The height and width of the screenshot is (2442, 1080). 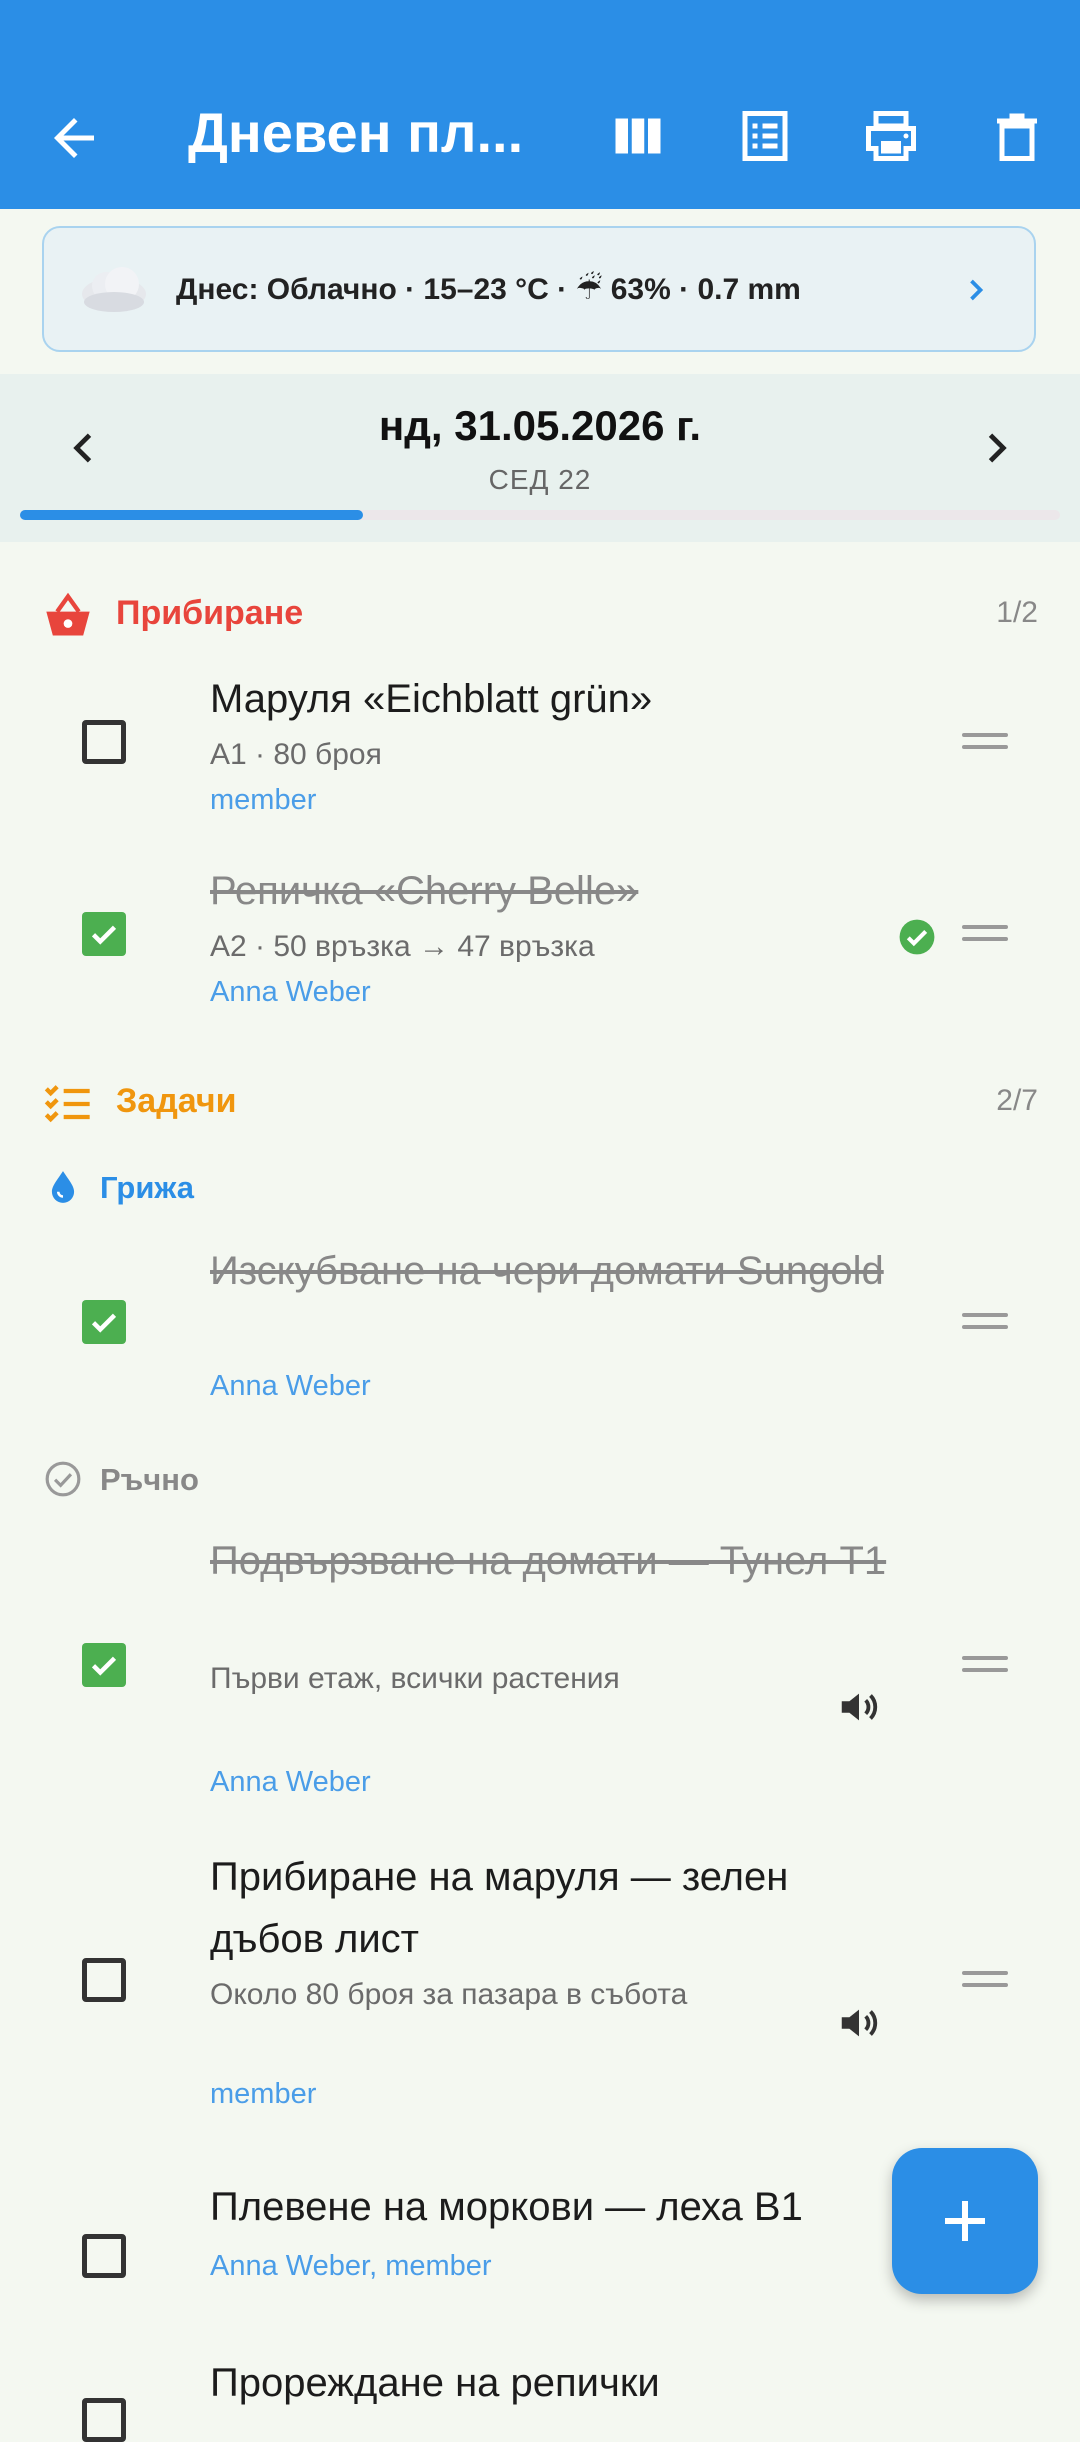 I want to click on list-view-icon, so click(x=765, y=136).